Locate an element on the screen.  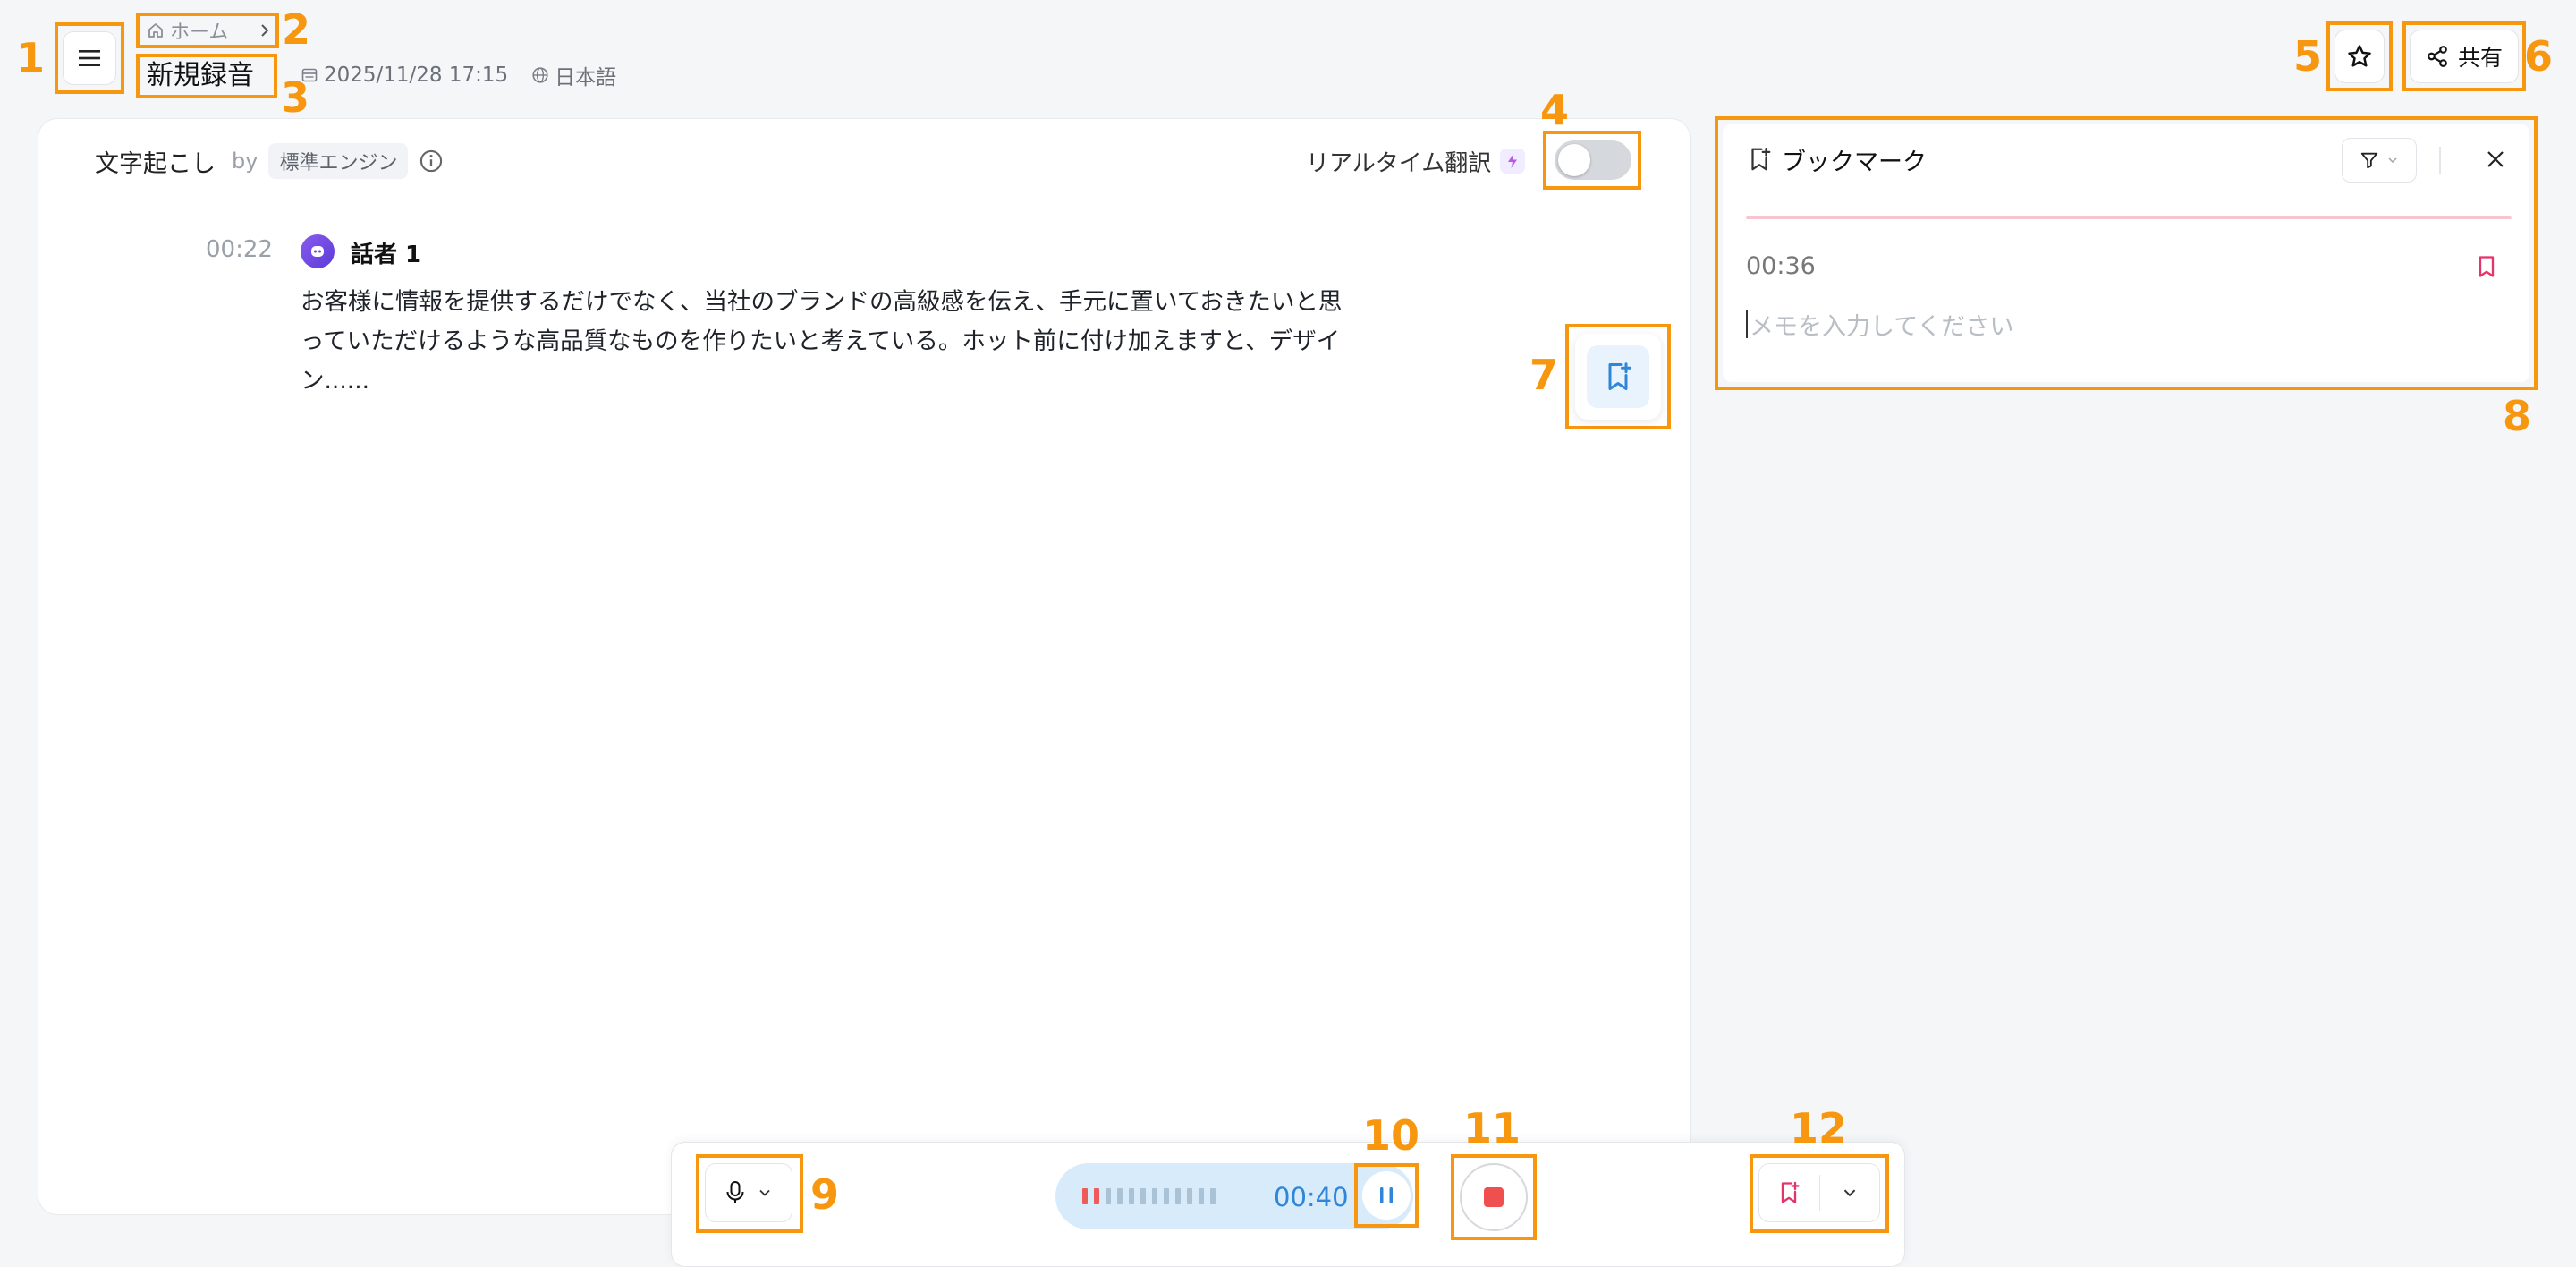
transcript-by: by is located at coordinates (245, 161).